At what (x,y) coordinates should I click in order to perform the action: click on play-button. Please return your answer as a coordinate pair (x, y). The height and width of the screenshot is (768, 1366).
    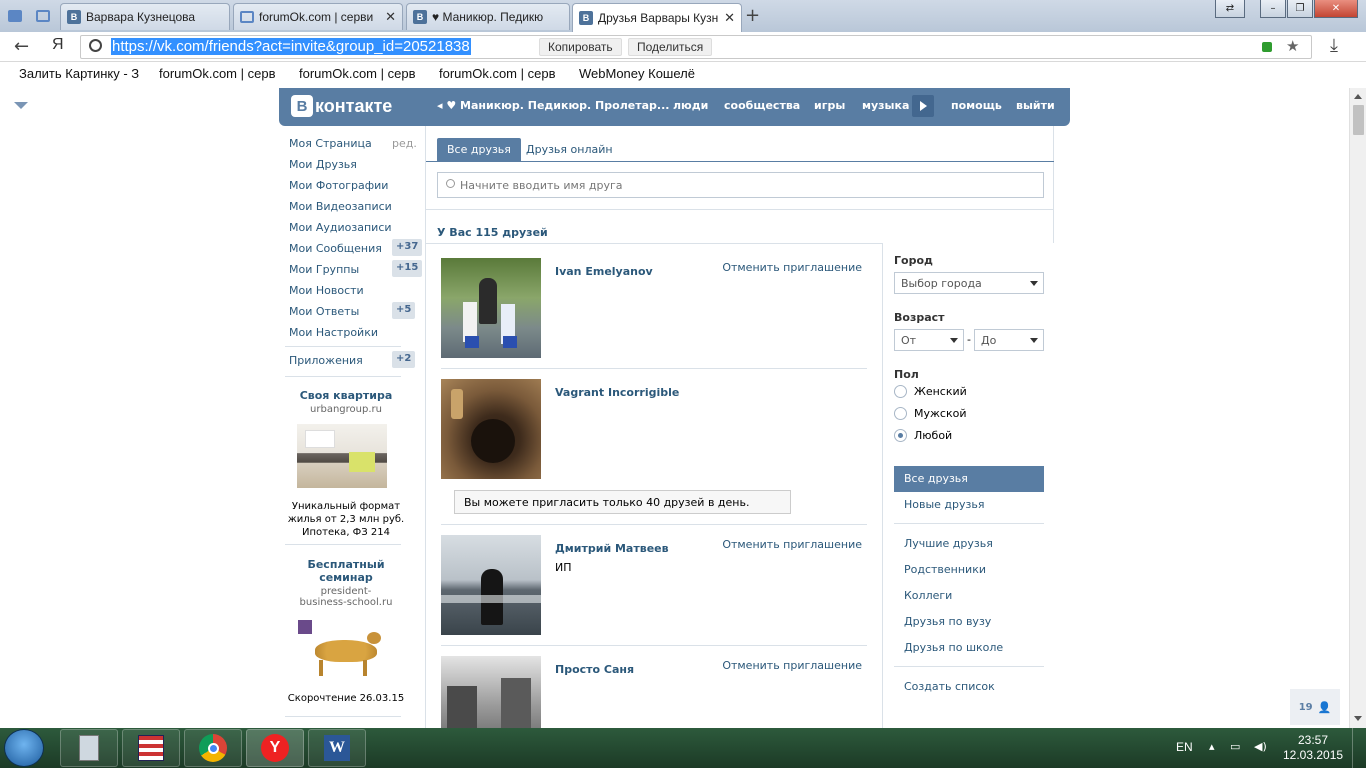
    Looking at the image, I should click on (923, 106).